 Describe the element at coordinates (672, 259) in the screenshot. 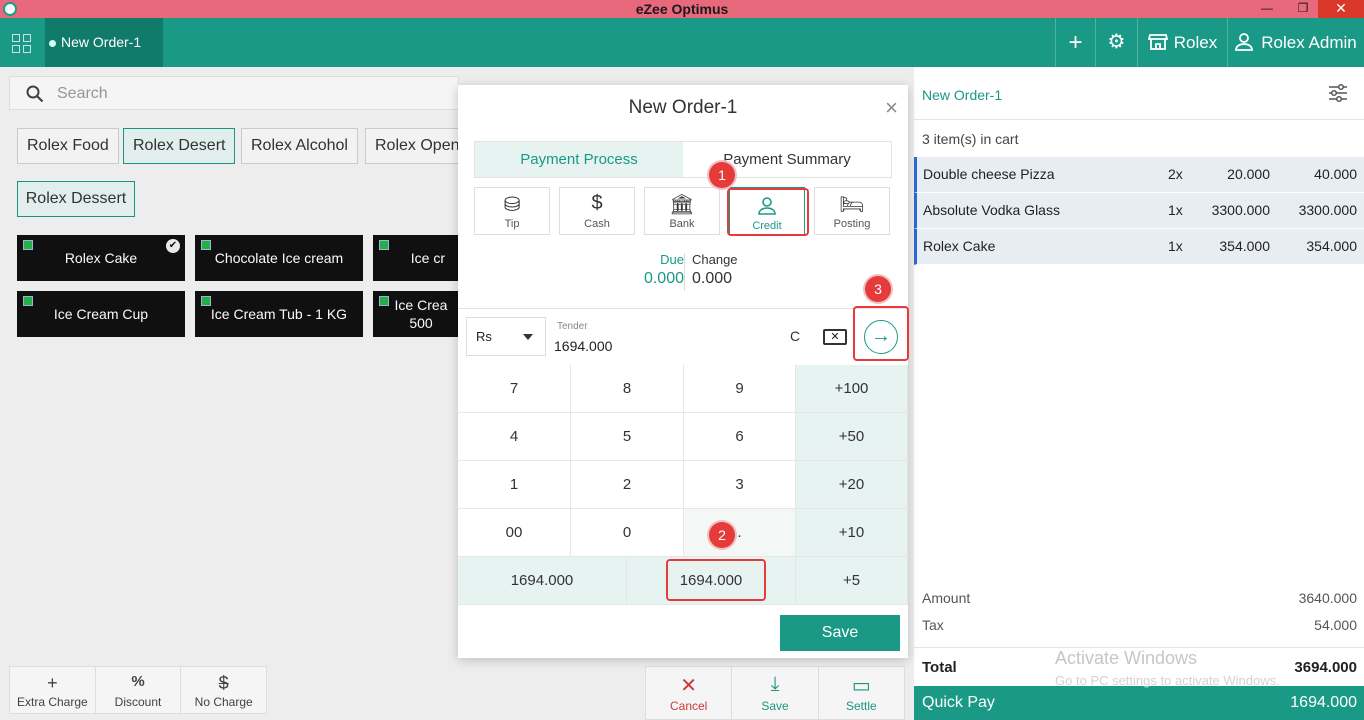

I see `due-label: Due` at that location.